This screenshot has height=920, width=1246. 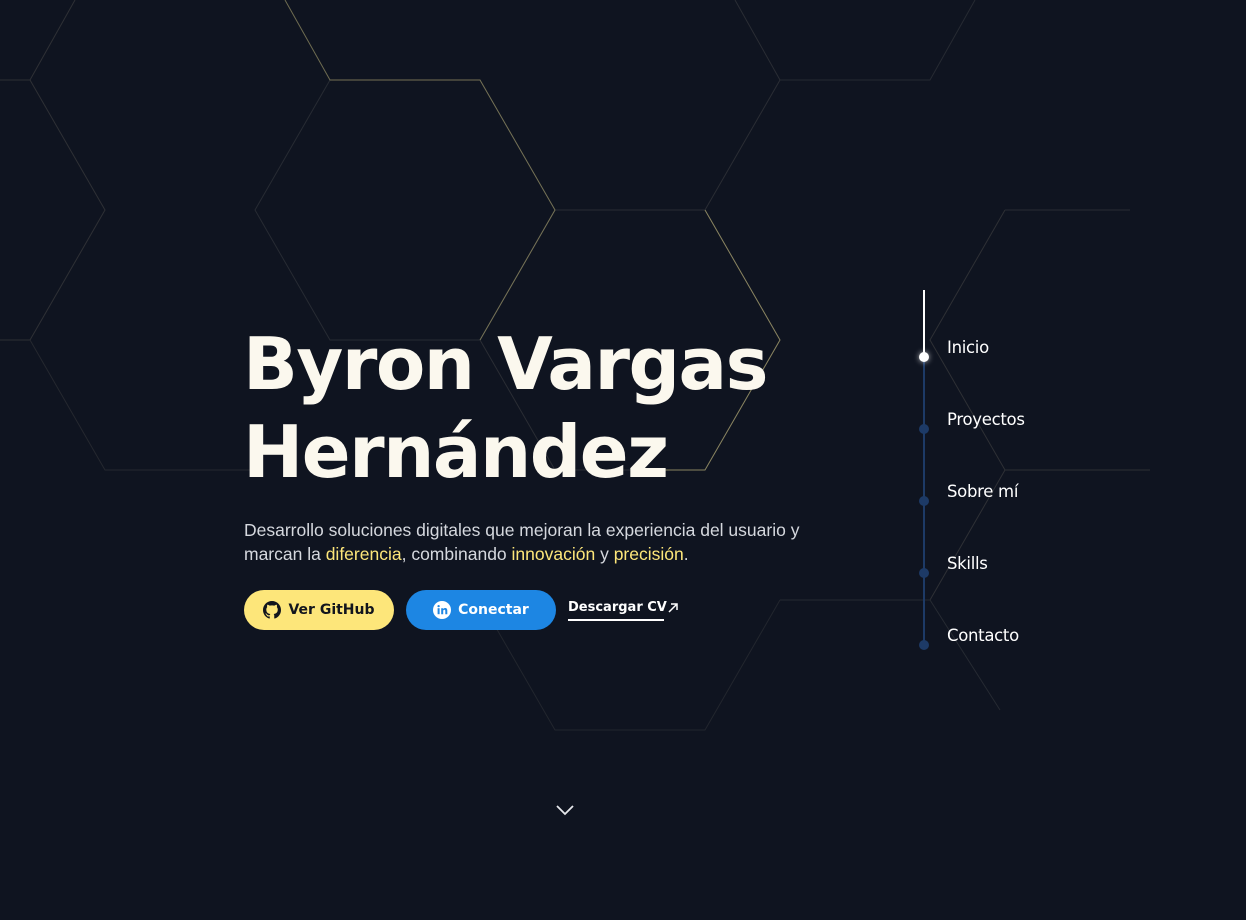 What do you see at coordinates (363, 554) in the screenshot?
I see `highlight-diferencia: diferencia` at bounding box center [363, 554].